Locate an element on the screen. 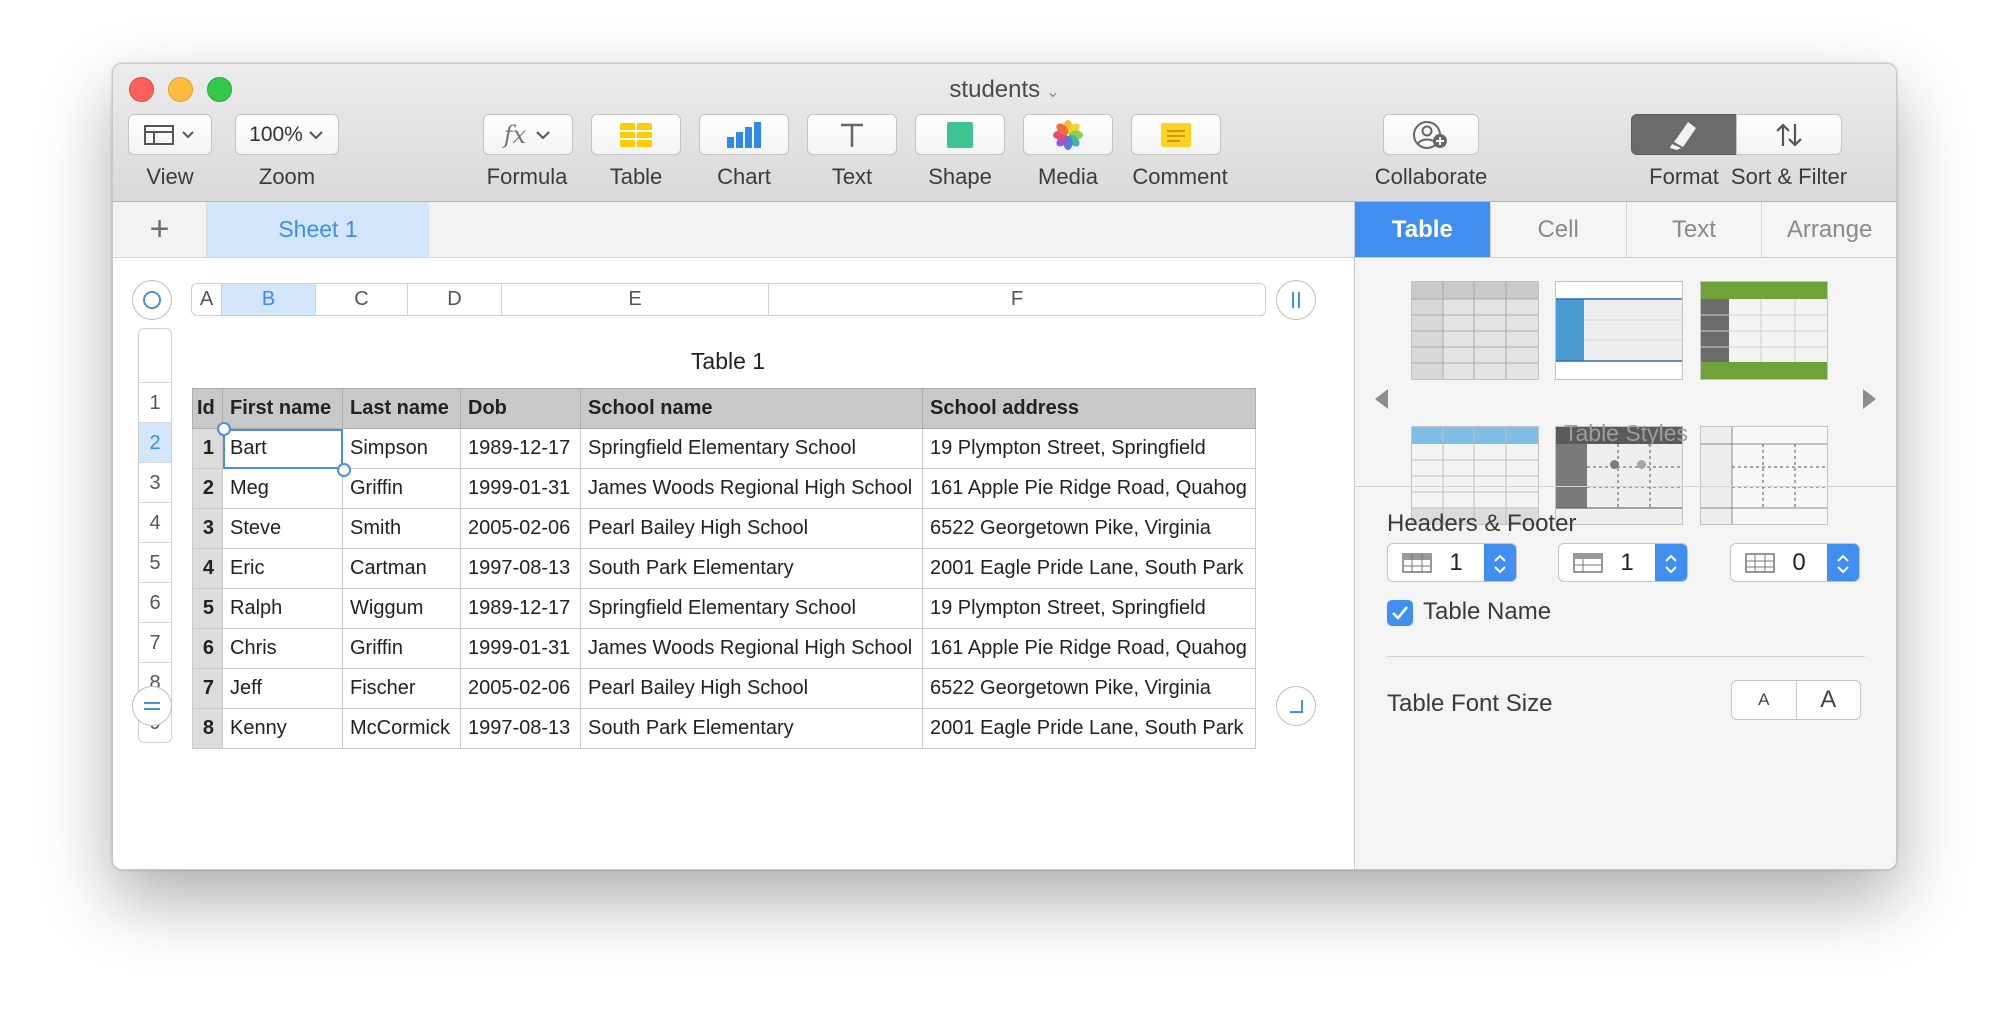  column-header-f: F is located at coordinates (1017, 299).